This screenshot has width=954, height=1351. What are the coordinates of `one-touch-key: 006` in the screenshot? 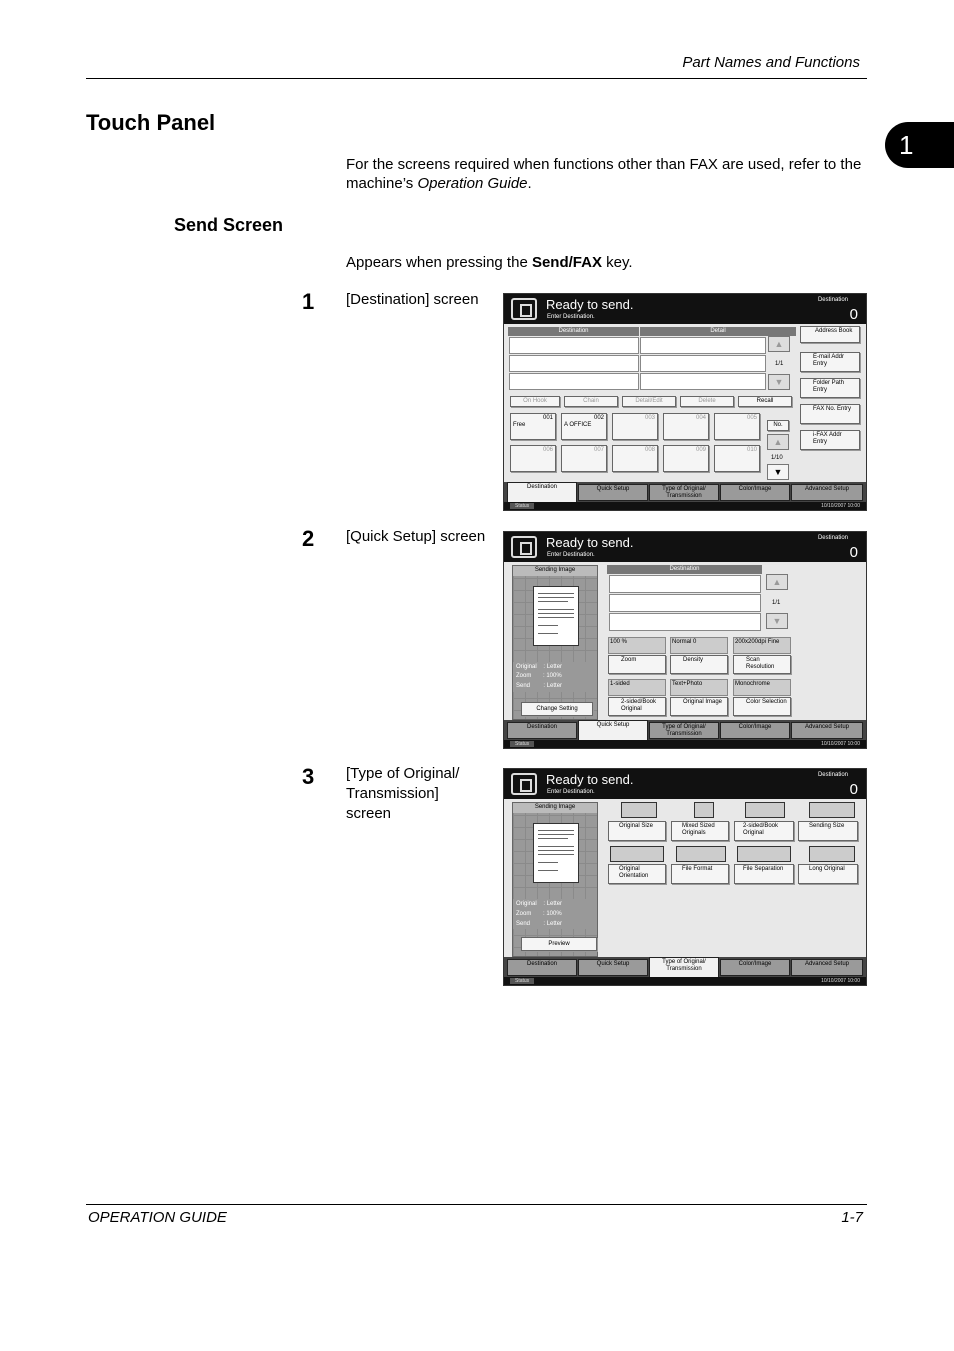 It's located at (533, 458).